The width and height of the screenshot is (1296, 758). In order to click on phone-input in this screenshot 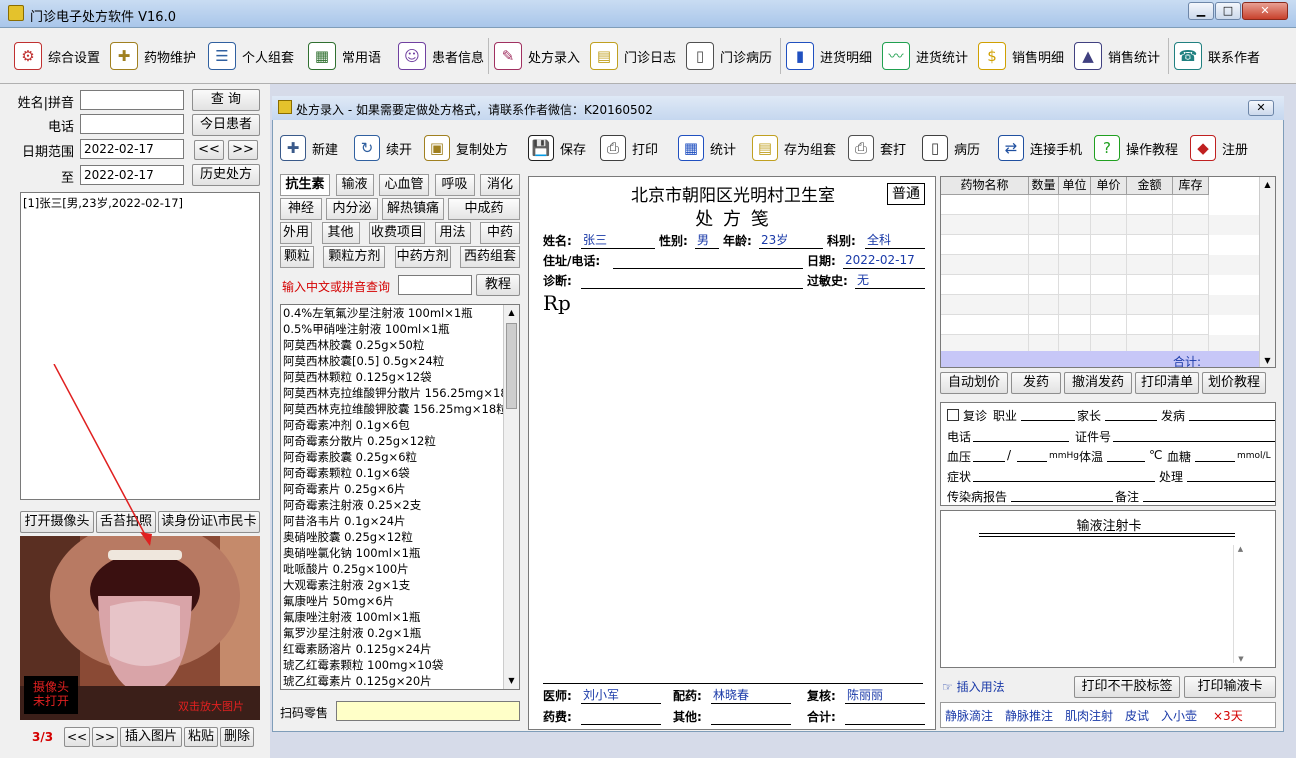, I will do `click(132, 124)`.